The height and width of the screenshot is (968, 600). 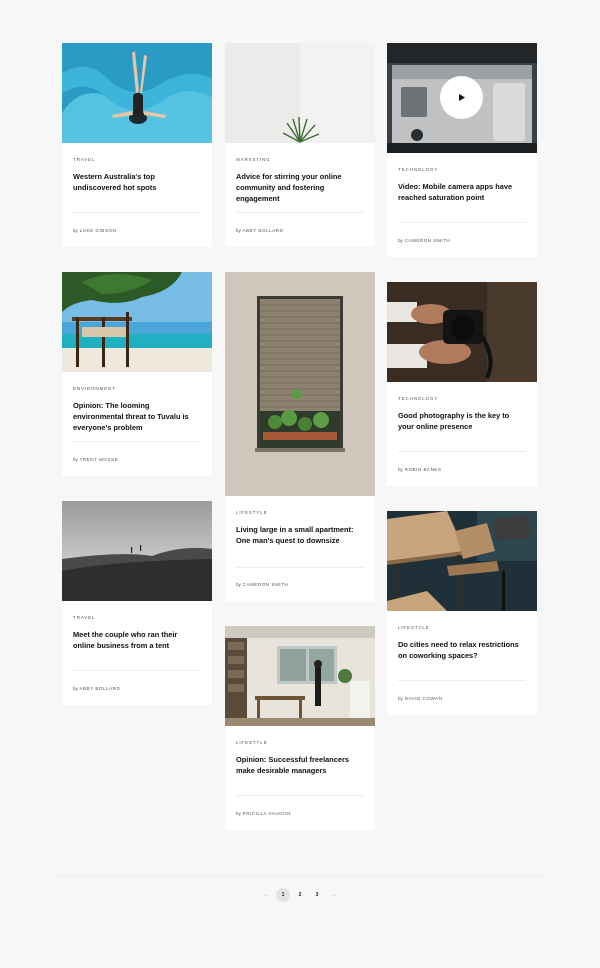 What do you see at coordinates (99, 459) in the screenshot?
I see `article-author: TRENT MOSSE` at bounding box center [99, 459].